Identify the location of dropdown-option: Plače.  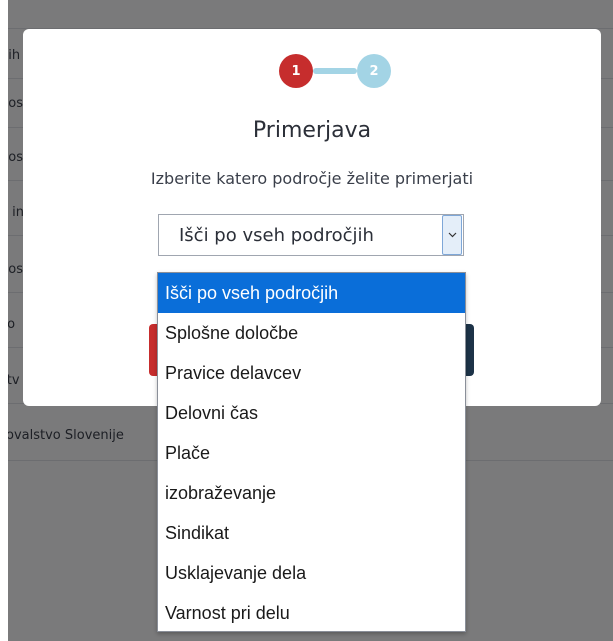
(311, 453).